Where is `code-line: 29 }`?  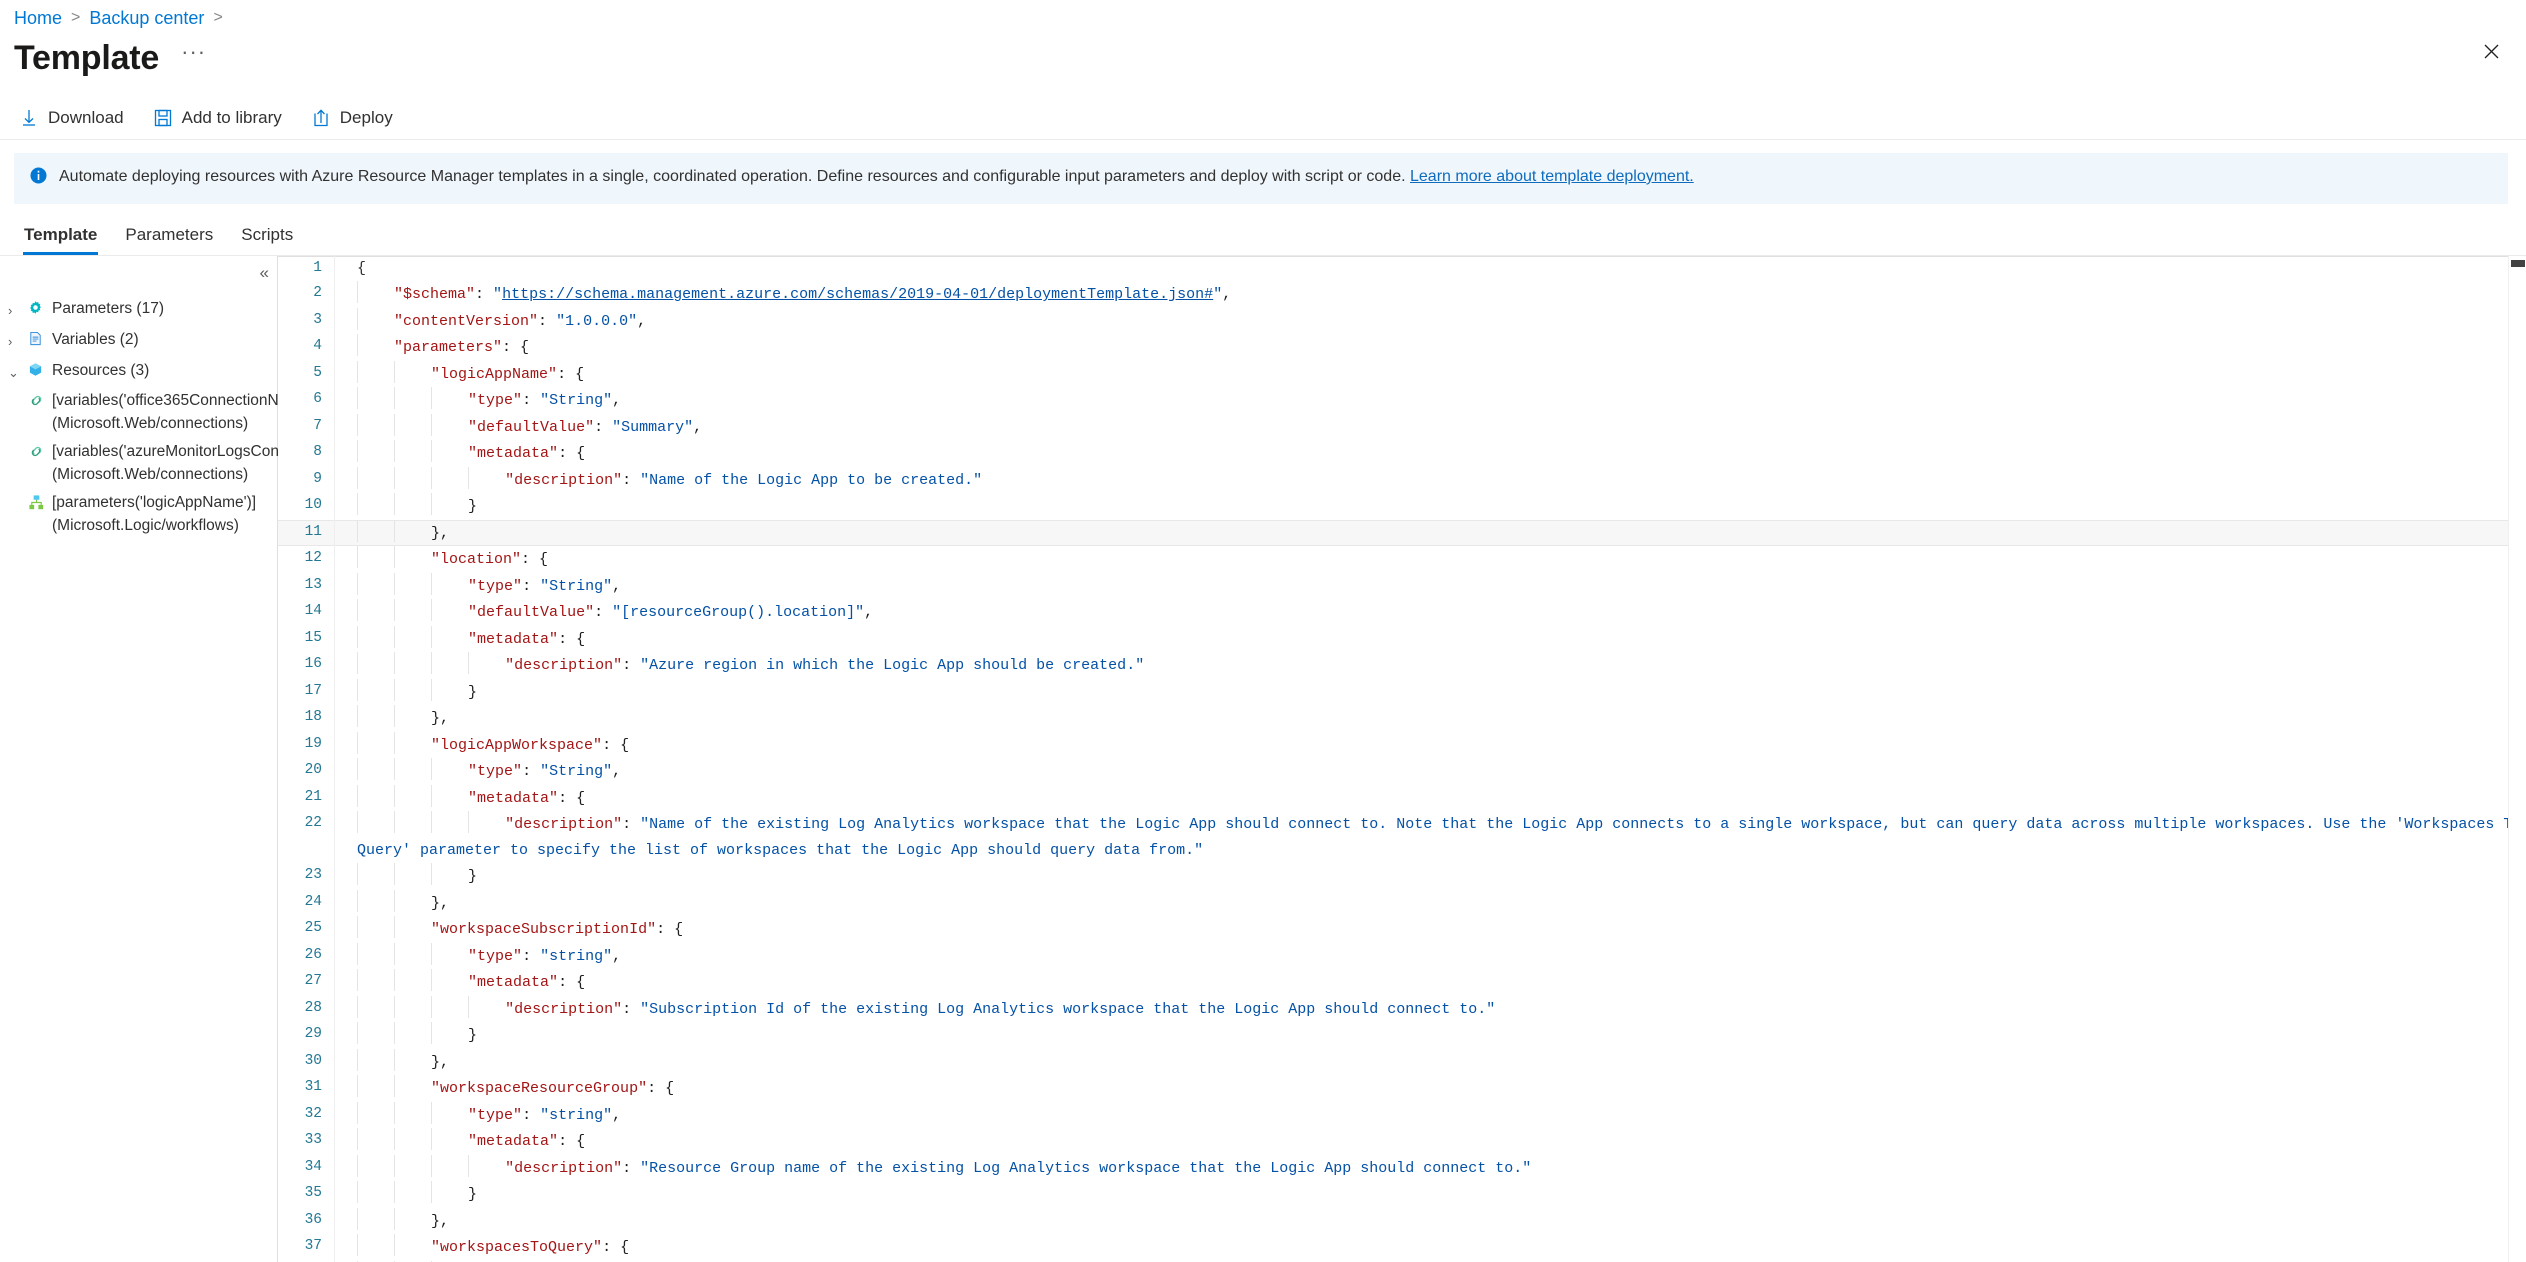 code-line: 29 } is located at coordinates (1402, 1035).